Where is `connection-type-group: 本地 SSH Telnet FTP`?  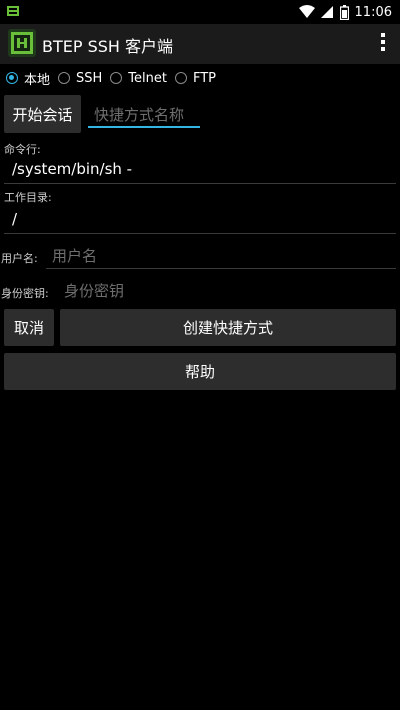
connection-type-group: 本地 SSH Telnet FTP is located at coordinates (115, 78).